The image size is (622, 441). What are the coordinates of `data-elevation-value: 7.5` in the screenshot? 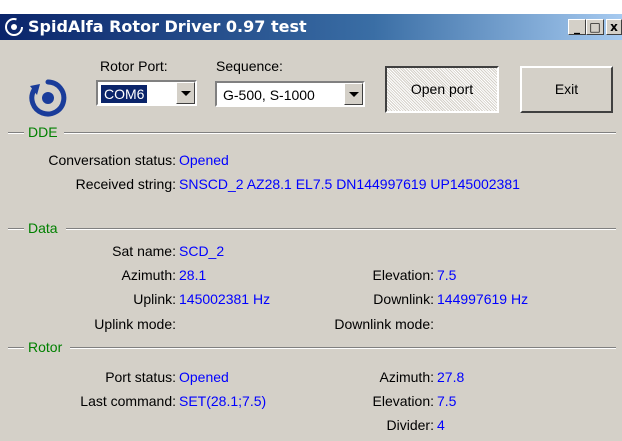 It's located at (447, 275).